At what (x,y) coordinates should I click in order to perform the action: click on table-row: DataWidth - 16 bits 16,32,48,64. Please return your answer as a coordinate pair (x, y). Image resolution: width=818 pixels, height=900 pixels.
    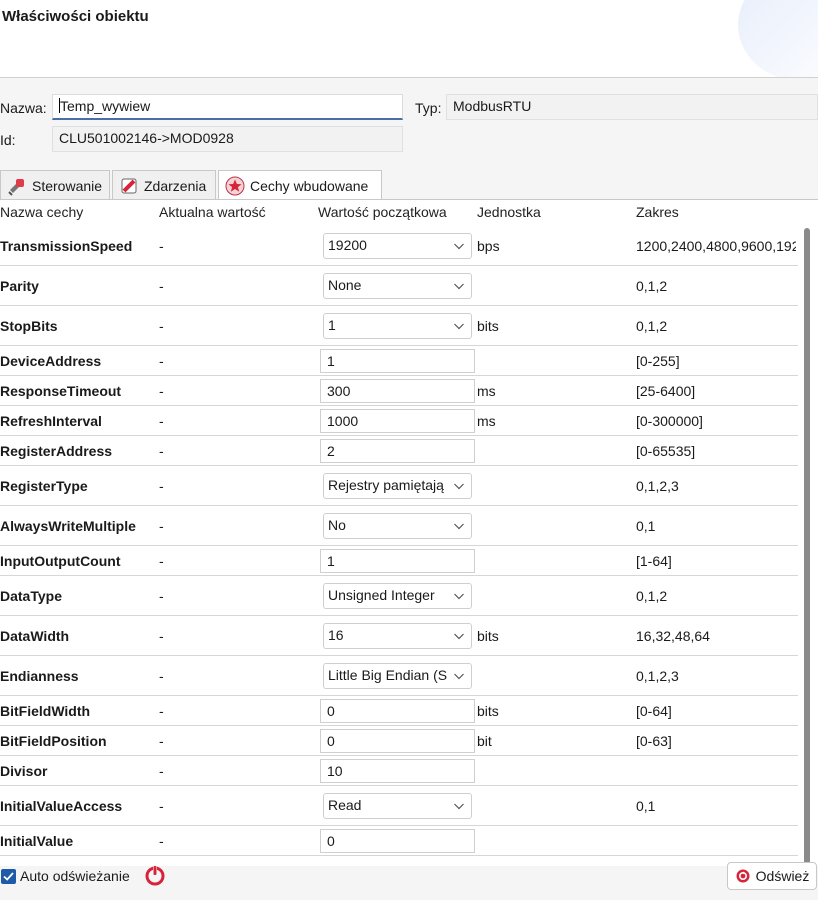
    Looking at the image, I should click on (399, 636).